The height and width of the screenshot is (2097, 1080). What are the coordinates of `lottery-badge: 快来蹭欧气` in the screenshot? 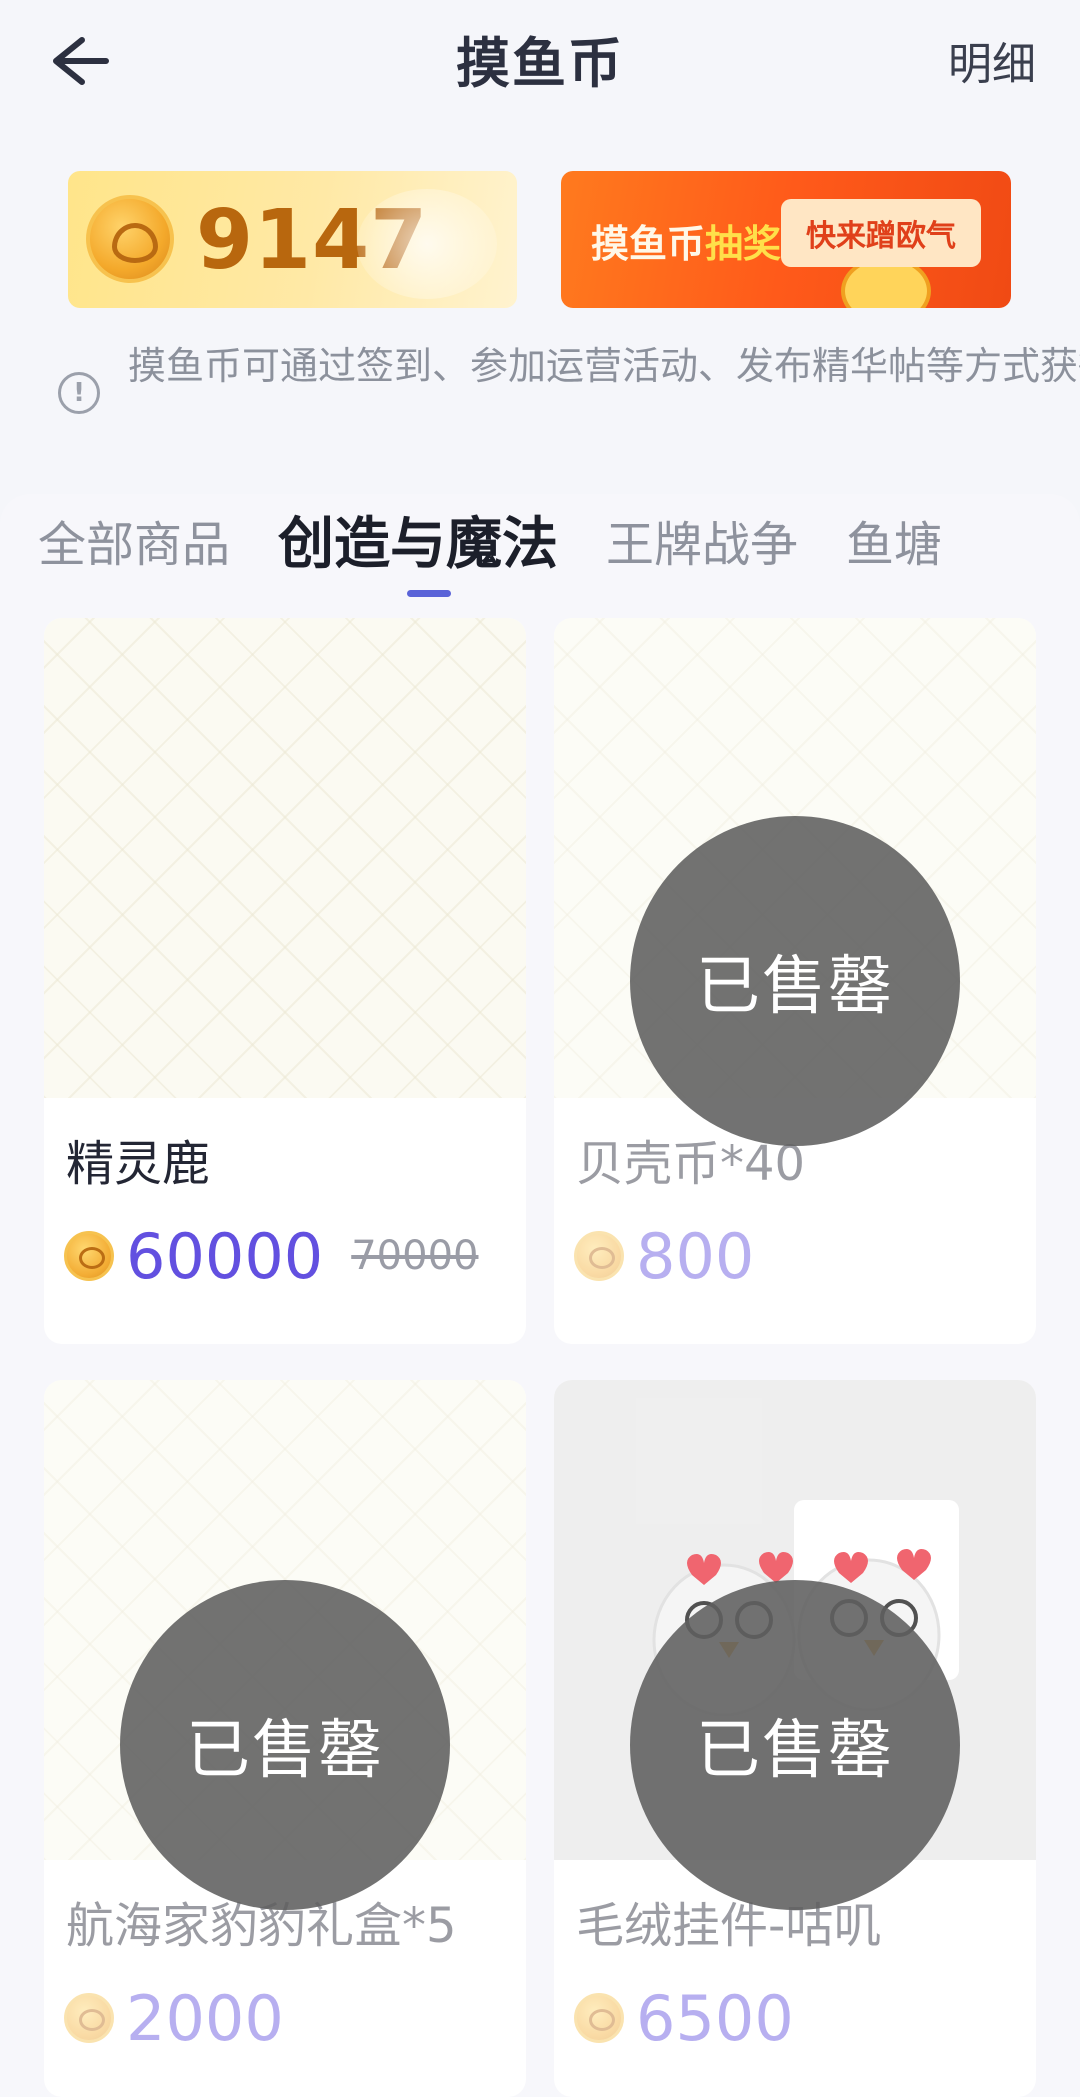 It's located at (881, 233).